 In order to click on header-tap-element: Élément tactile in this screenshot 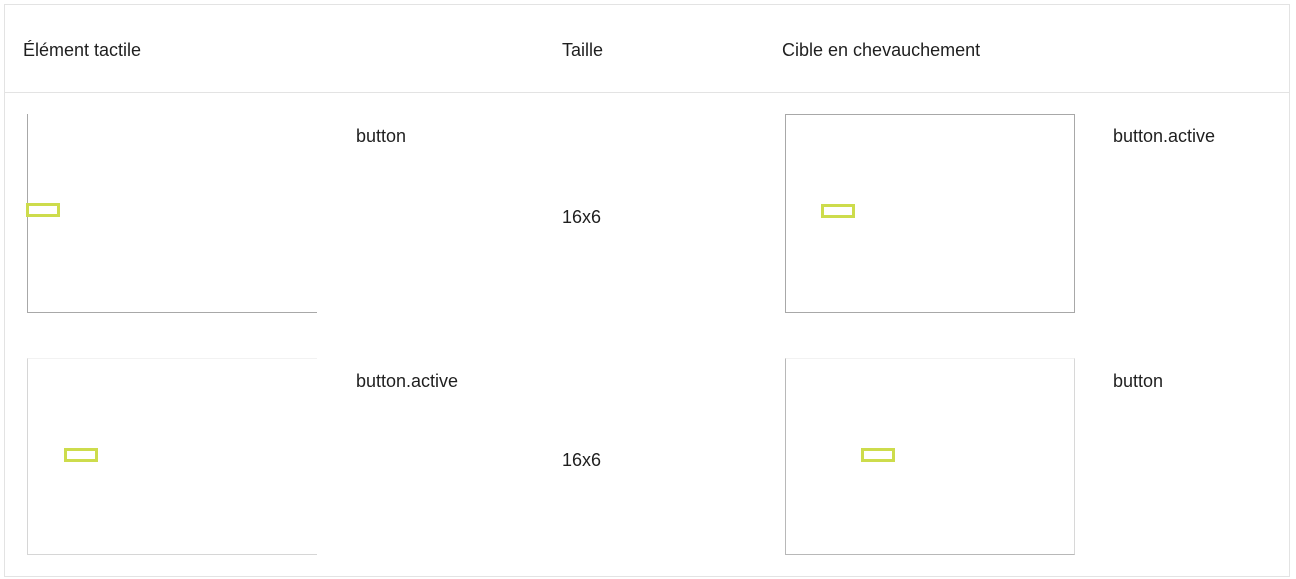, I will do `click(82, 50)`.